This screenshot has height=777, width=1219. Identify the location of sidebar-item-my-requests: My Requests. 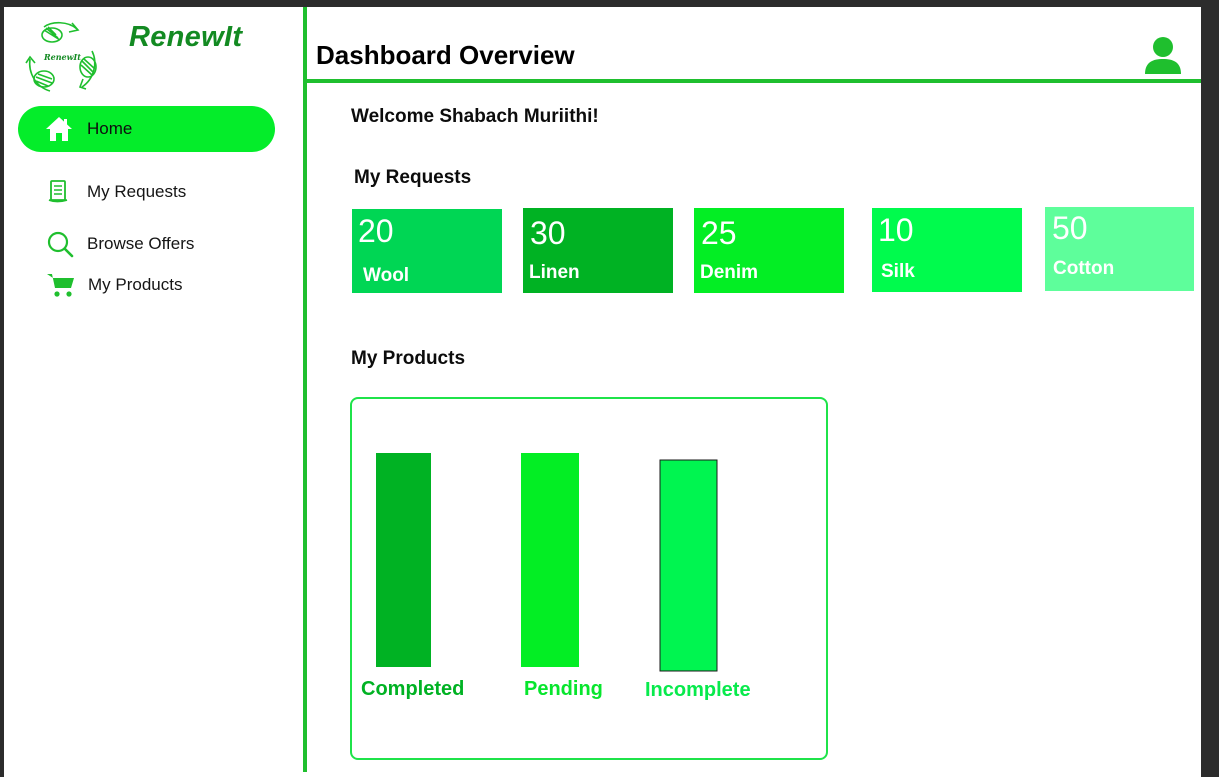
(116, 192).